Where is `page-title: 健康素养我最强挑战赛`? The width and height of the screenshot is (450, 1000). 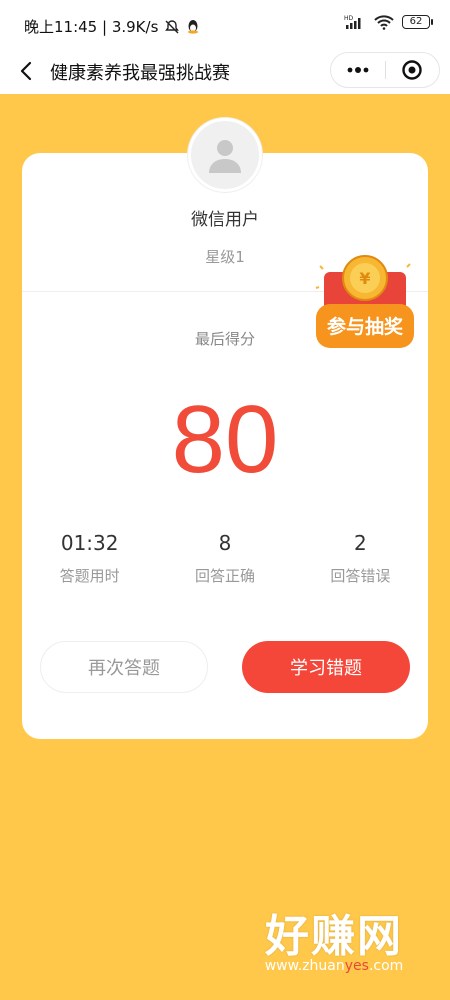 page-title: 健康素养我最强挑战赛 is located at coordinates (140, 73).